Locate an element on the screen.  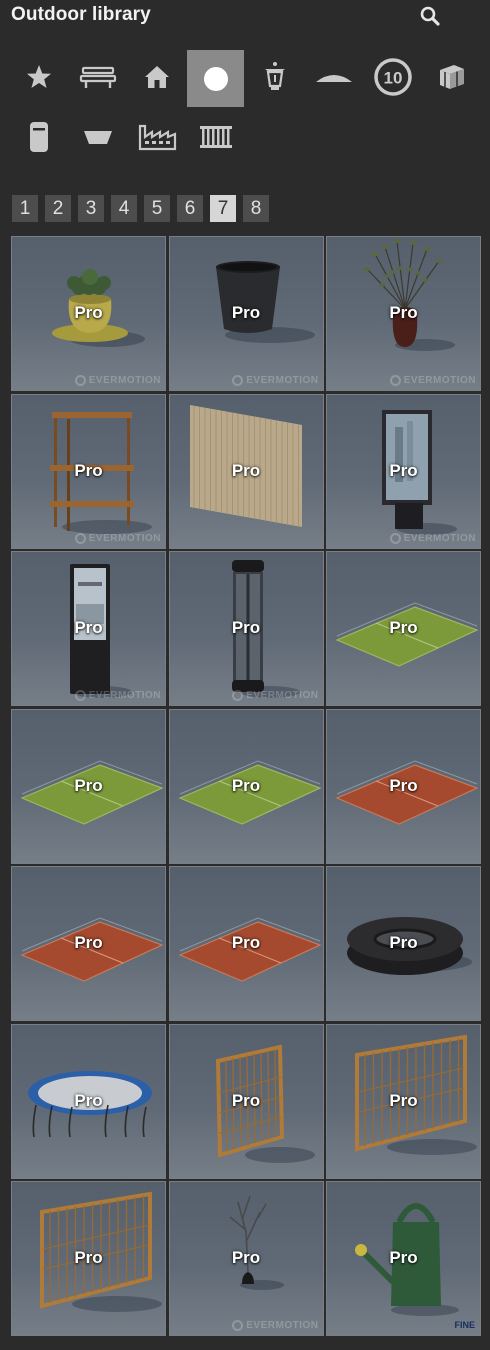
category-lantern-button is located at coordinates (274, 76).